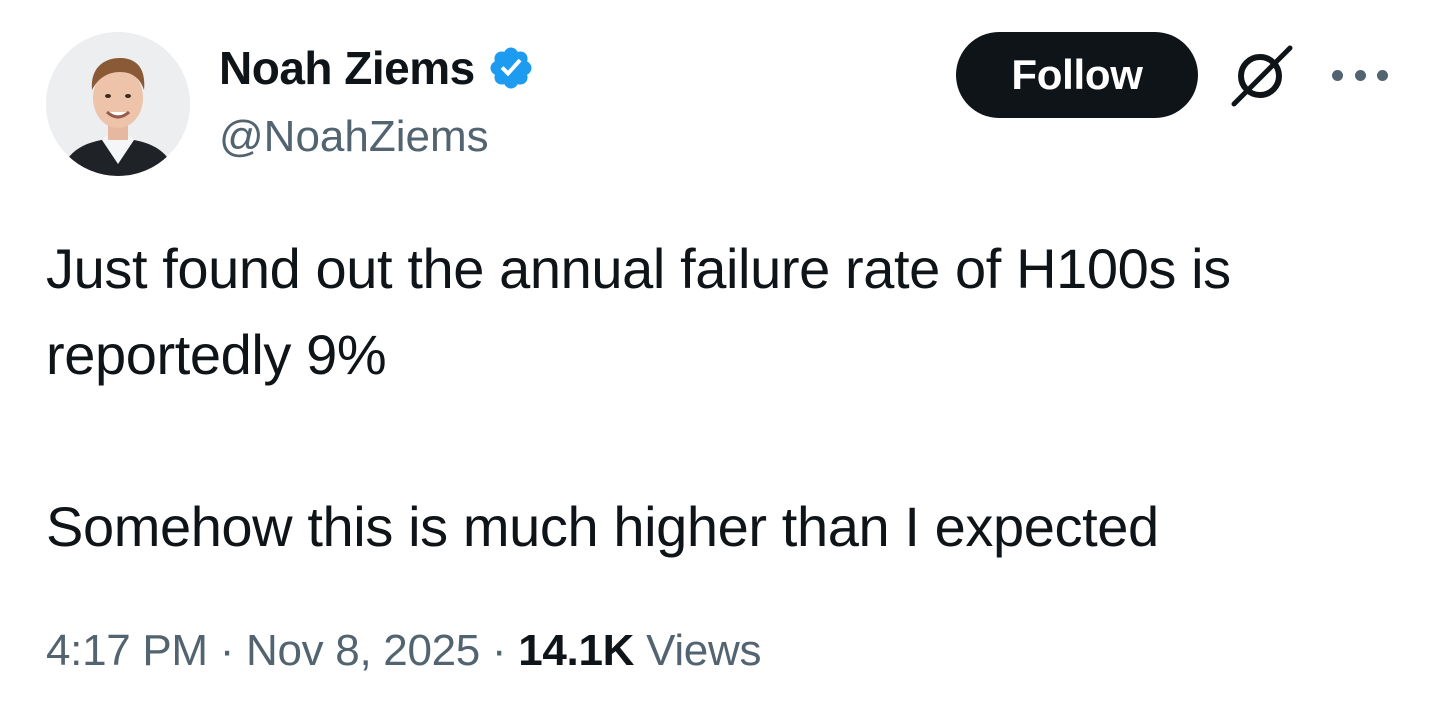 The width and height of the screenshot is (1442, 726). What do you see at coordinates (363, 650) in the screenshot?
I see `tweet-date: Nov 8, 2025` at bounding box center [363, 650].